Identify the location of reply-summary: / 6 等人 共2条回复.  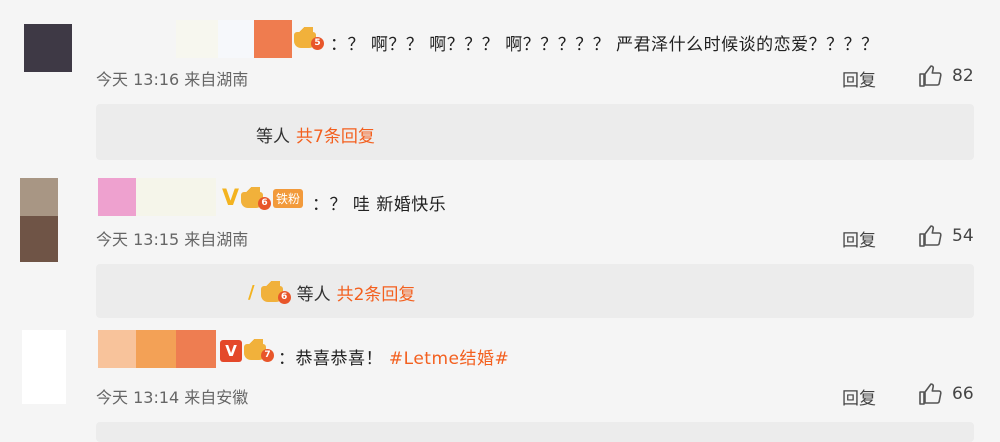
(535, 291).